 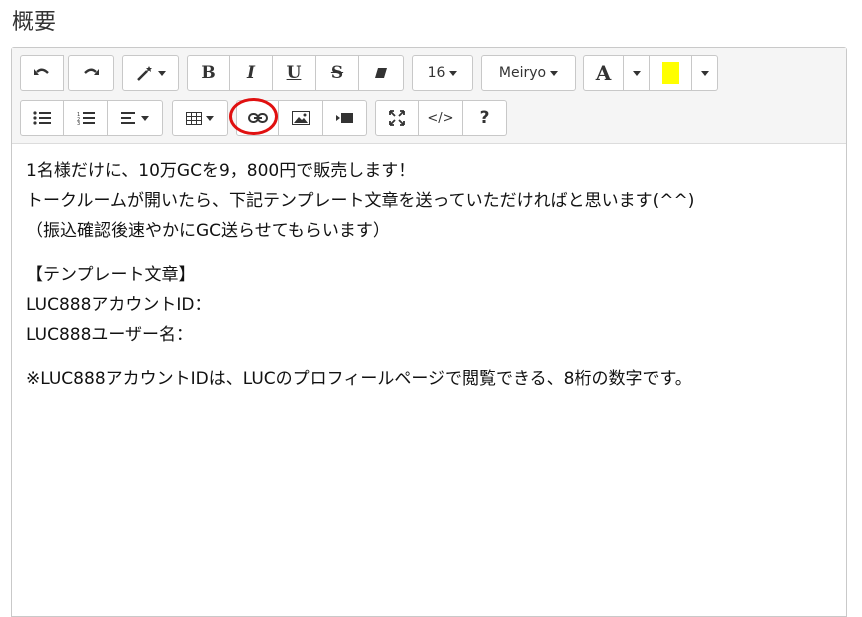 I want to click on paragraph-align-dropdown, so click(x=135, y=118).